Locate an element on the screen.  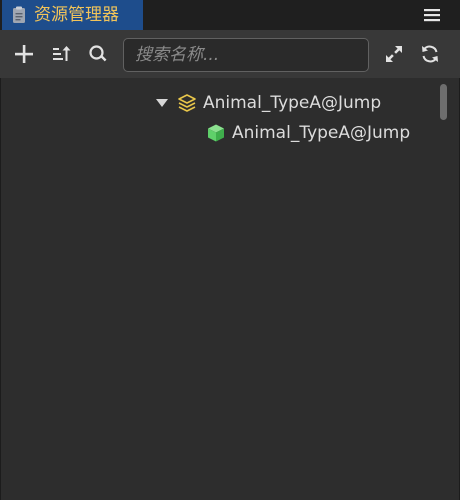
plus-icon is located at coordinates (24, 54).